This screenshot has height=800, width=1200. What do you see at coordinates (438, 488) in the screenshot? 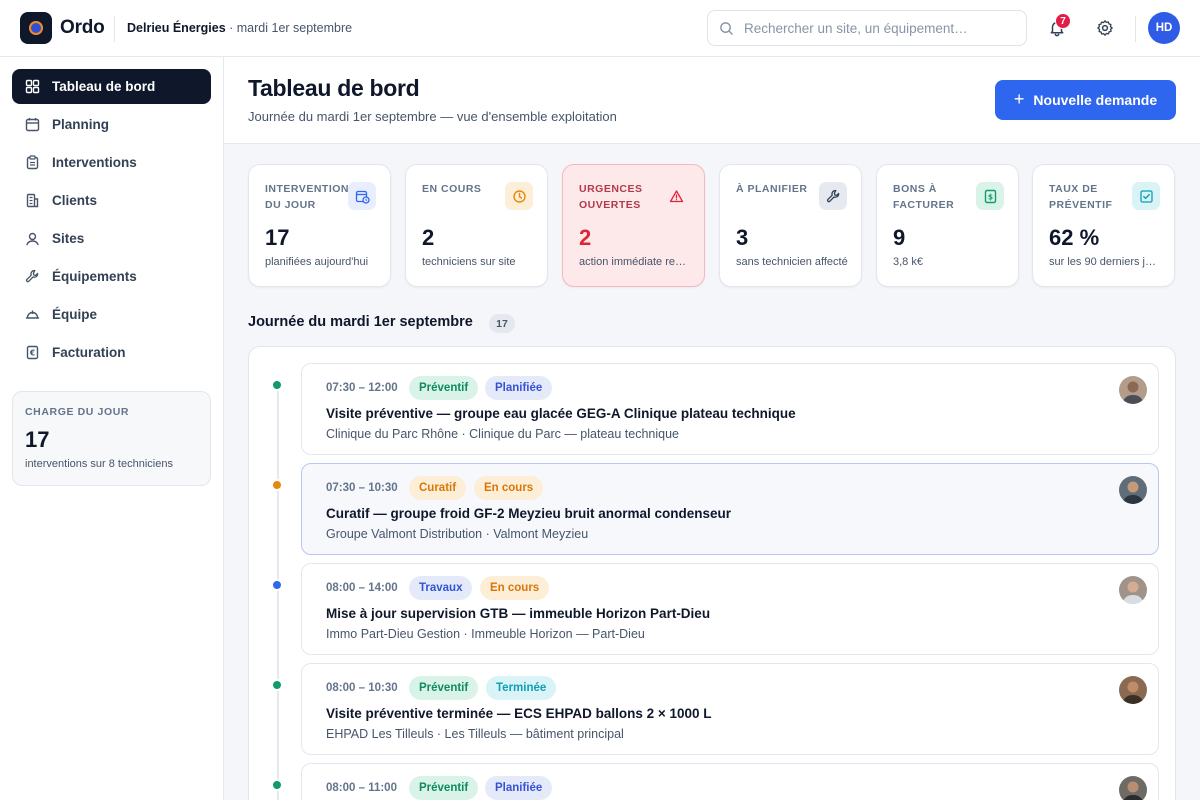
I see `type-badge: Curatif` at bounding box center [438, 488].